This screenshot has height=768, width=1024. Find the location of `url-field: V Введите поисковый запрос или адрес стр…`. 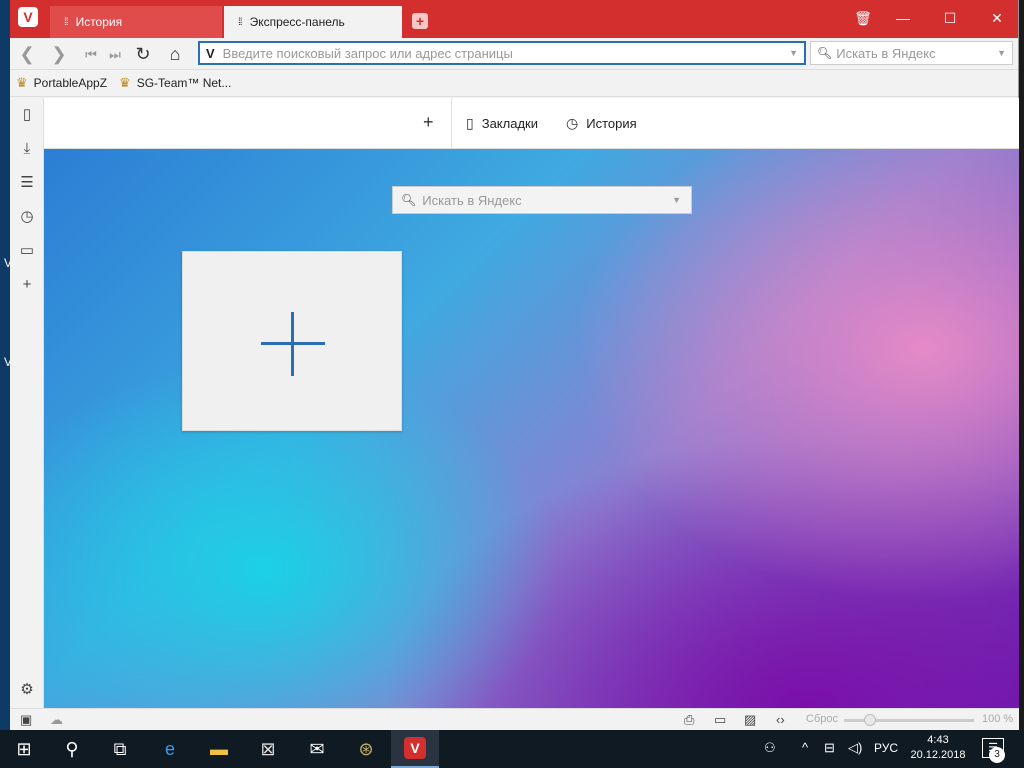

url-field: V Введите поисковый запрос или адрес стр… is located at coordinates (502, 53).